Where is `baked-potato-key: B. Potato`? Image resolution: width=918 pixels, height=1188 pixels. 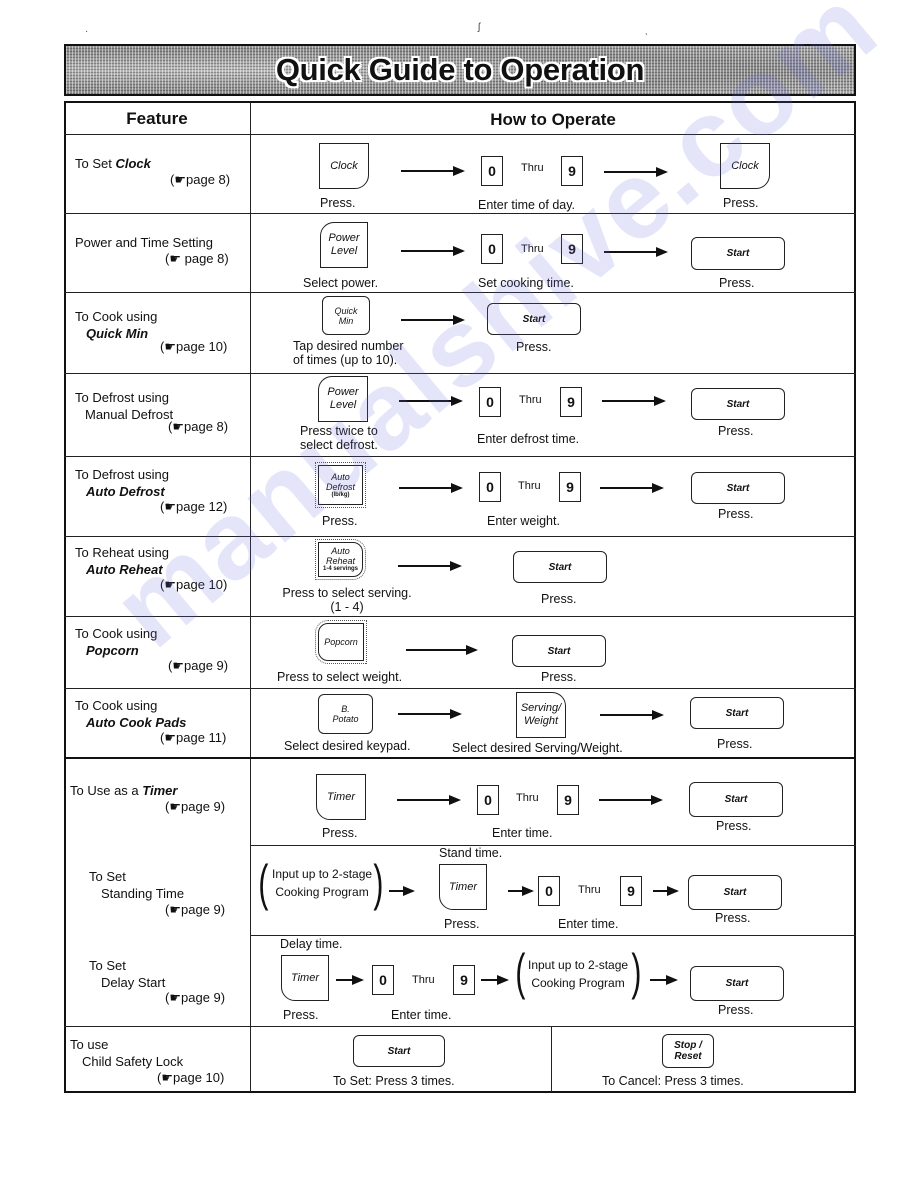 baked-potato-key: B. Potato is located at coordinates (345, 714).